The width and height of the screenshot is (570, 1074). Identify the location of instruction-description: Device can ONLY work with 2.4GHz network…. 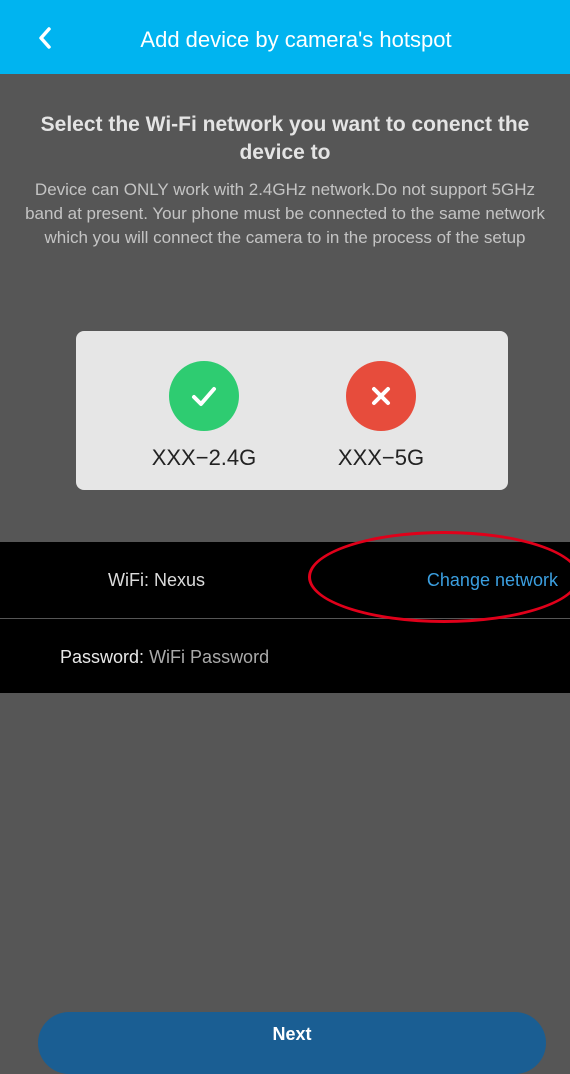
(285, 213).